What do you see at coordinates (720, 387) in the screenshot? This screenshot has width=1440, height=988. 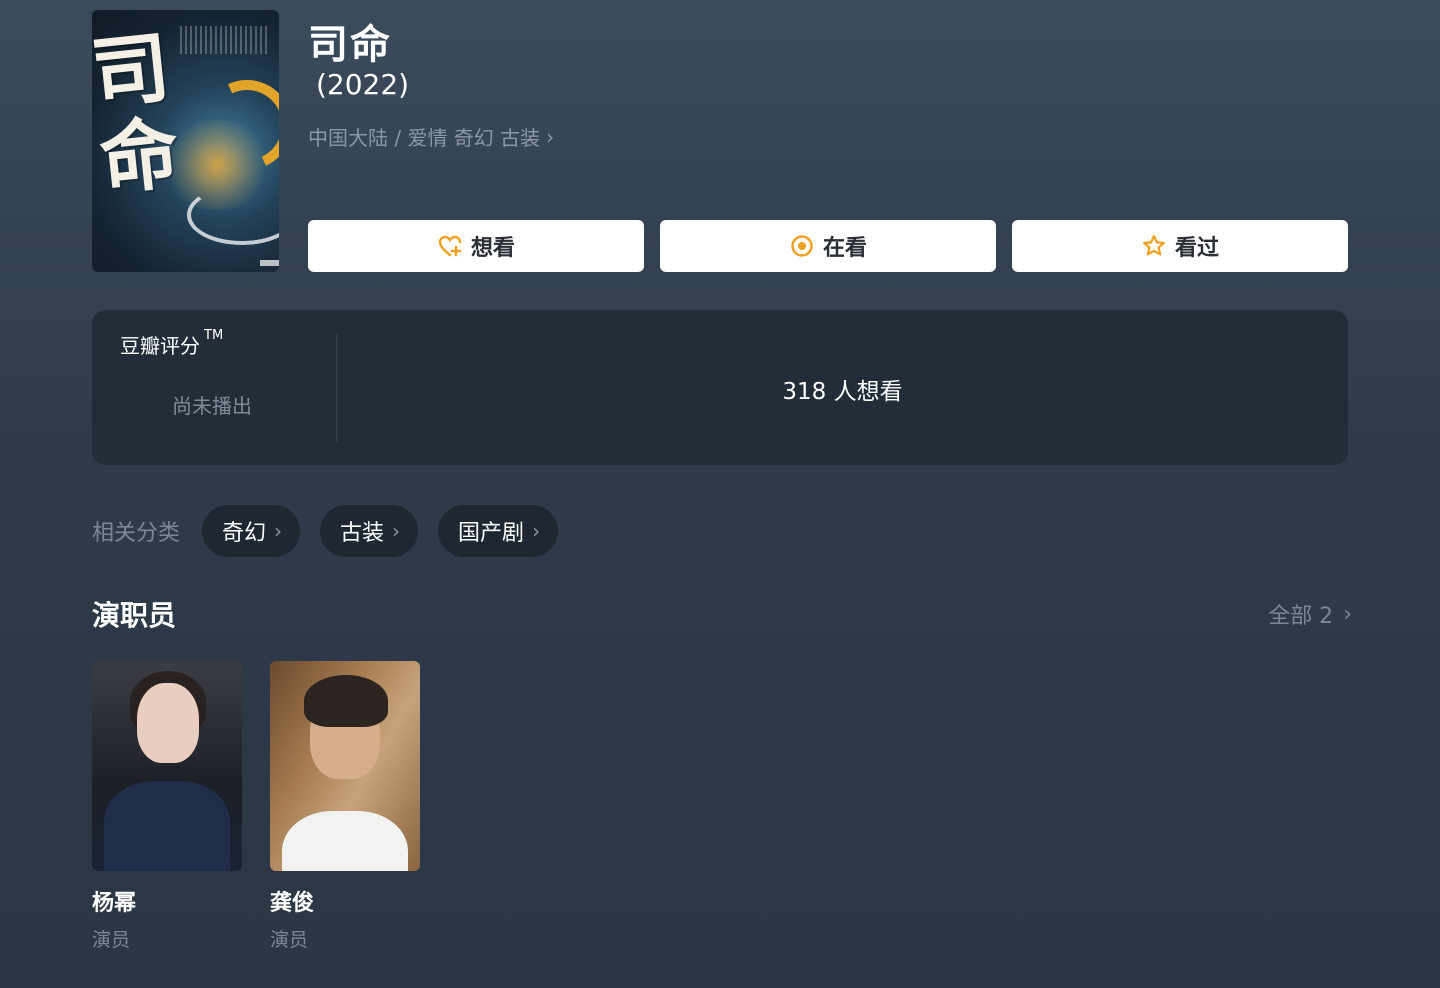 I see `rating-panel: 豆瓣评分 TM 尚未播出 318 人想看` at bounding box center [720, 387].